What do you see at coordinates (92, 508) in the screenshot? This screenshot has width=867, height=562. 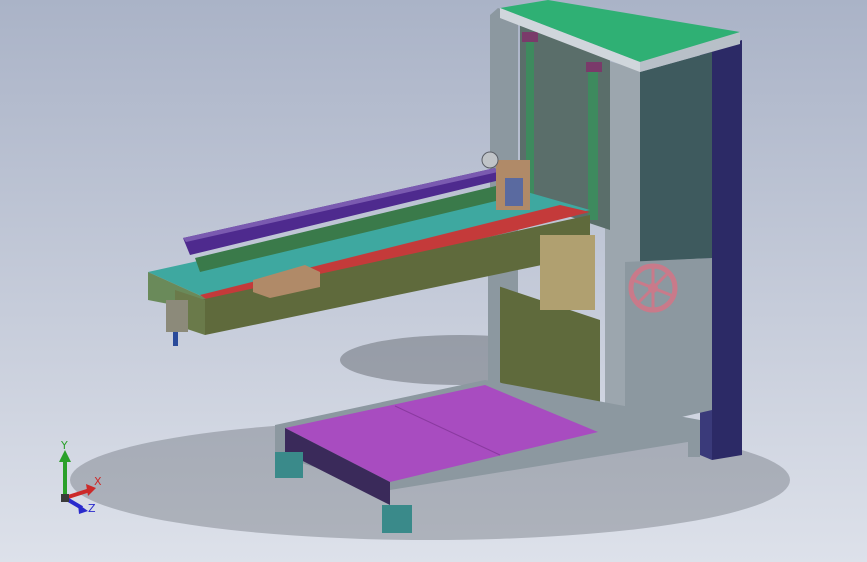 I see `triad-z-label: Z` at bounding box center [92, 508].